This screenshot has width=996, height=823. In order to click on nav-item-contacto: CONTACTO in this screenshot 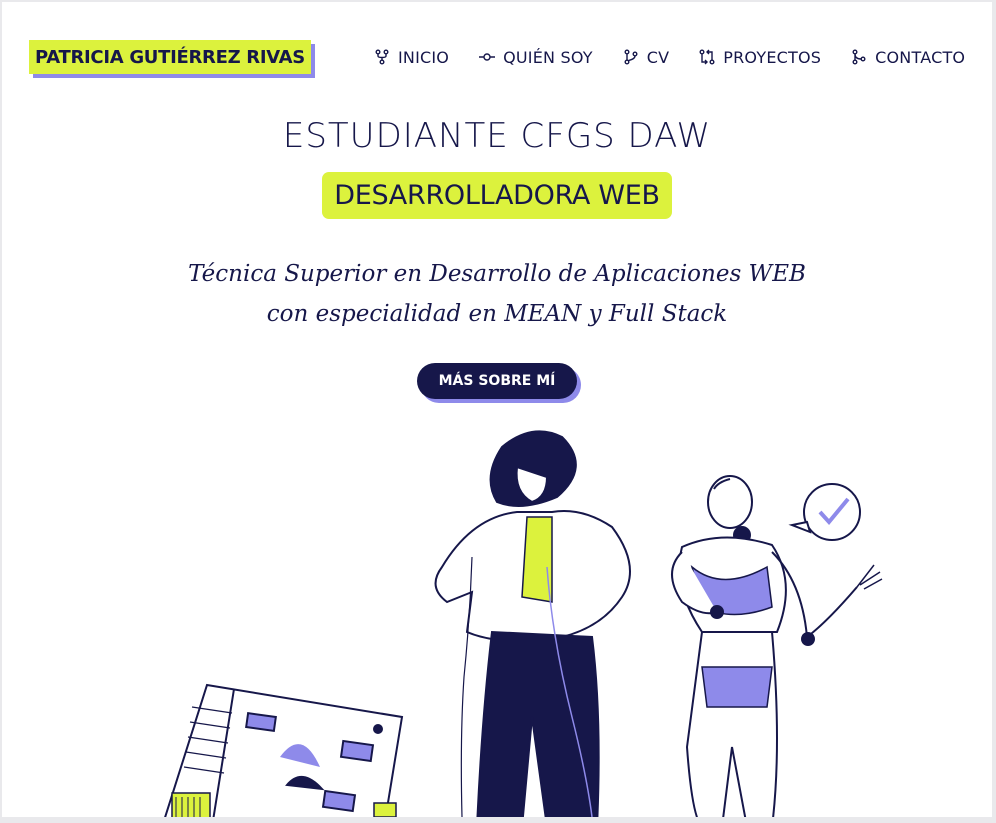, I will do `click(908, 57)`.